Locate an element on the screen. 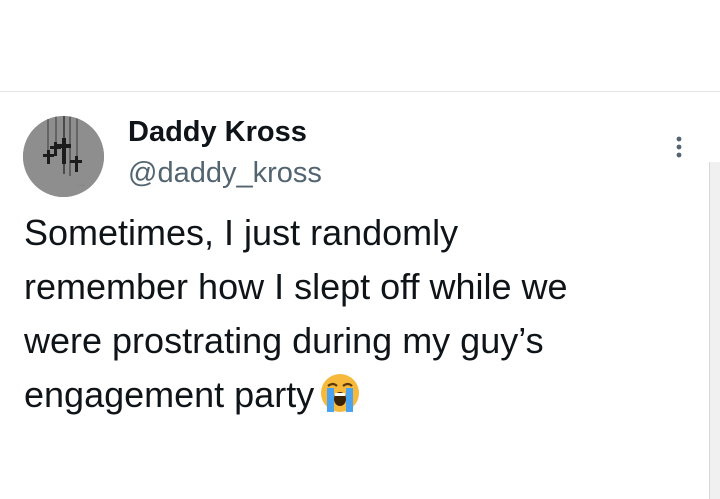  crosses-avatar-icon: . . . is located at coordinates (63, 156).